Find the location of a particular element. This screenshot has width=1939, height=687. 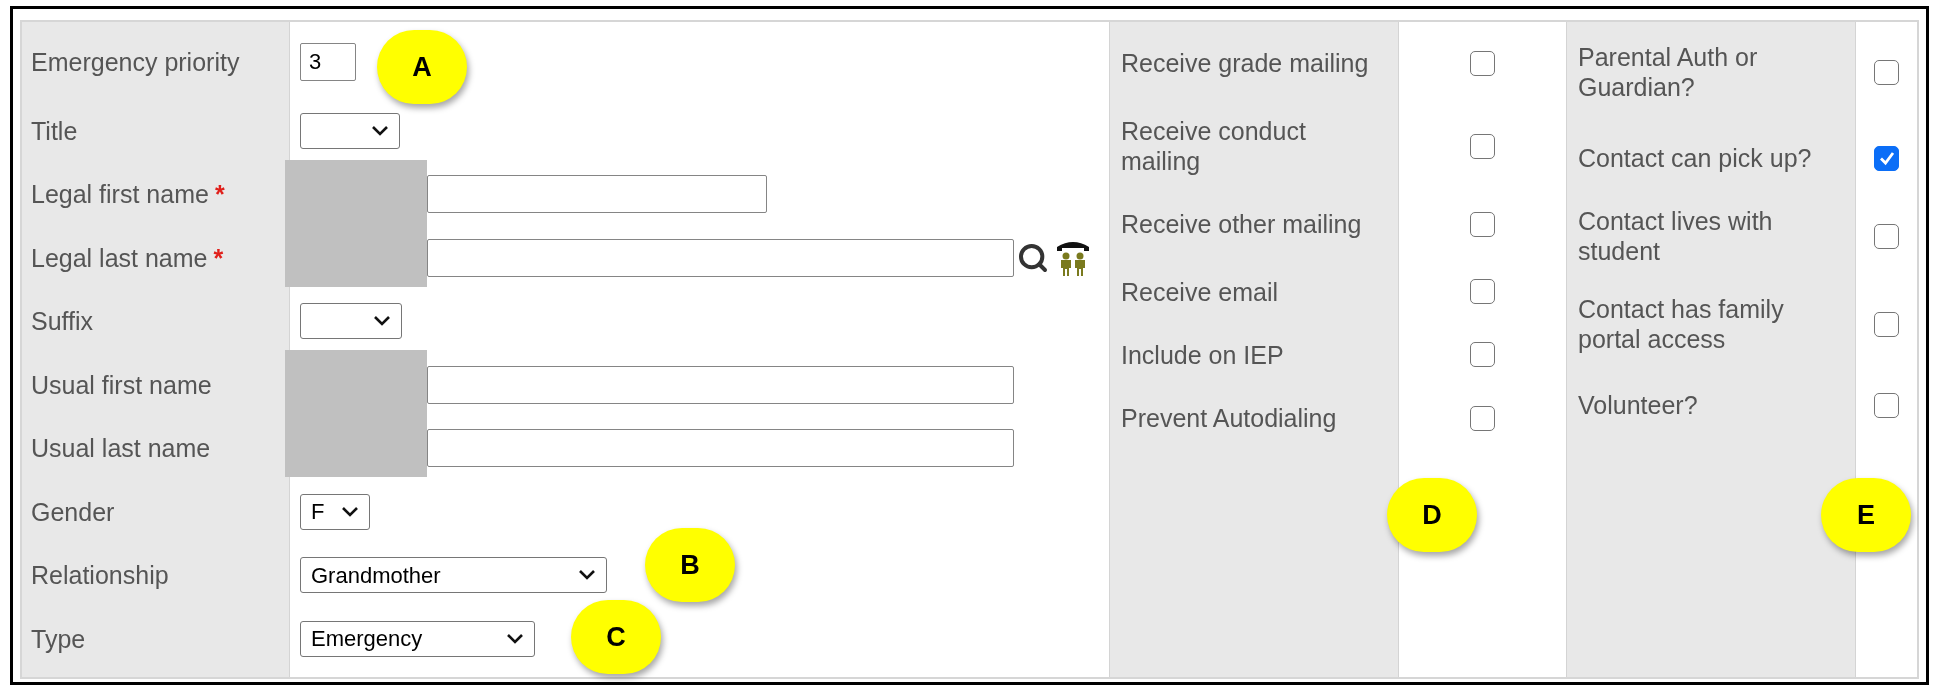

annotation-marker: D is located at coordinates (1432, 515).